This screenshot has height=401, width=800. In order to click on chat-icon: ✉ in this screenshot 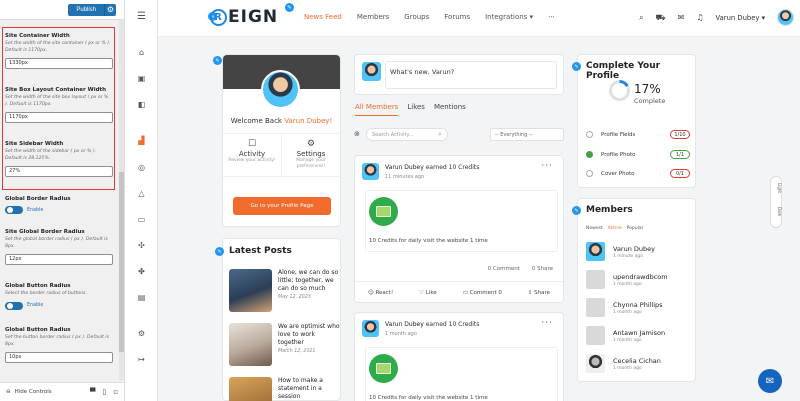, I will do `click(770, 381)`.